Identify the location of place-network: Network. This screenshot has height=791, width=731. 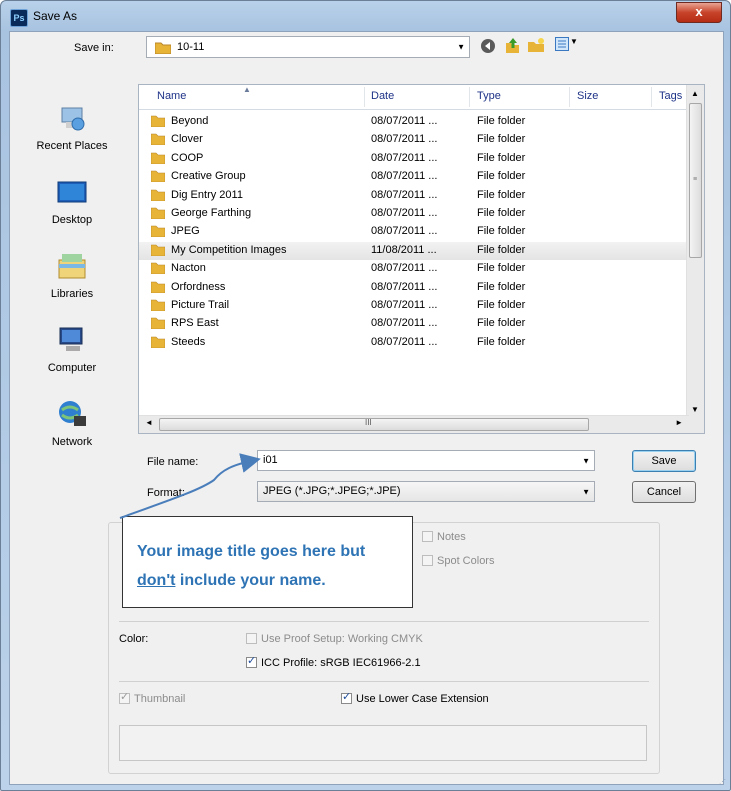
(72, 423).